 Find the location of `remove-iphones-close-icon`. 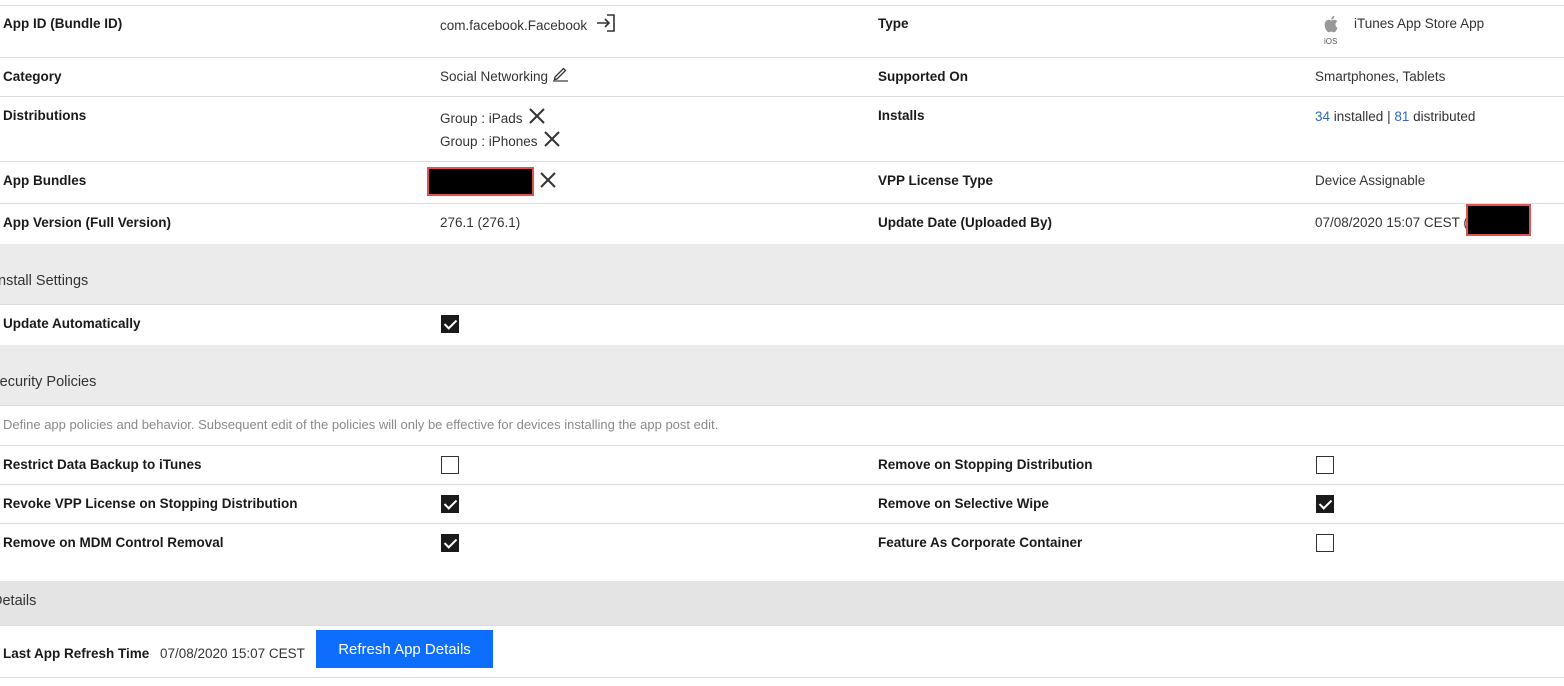

remove-iphones-close-icon is located at coordinates (552, 139).